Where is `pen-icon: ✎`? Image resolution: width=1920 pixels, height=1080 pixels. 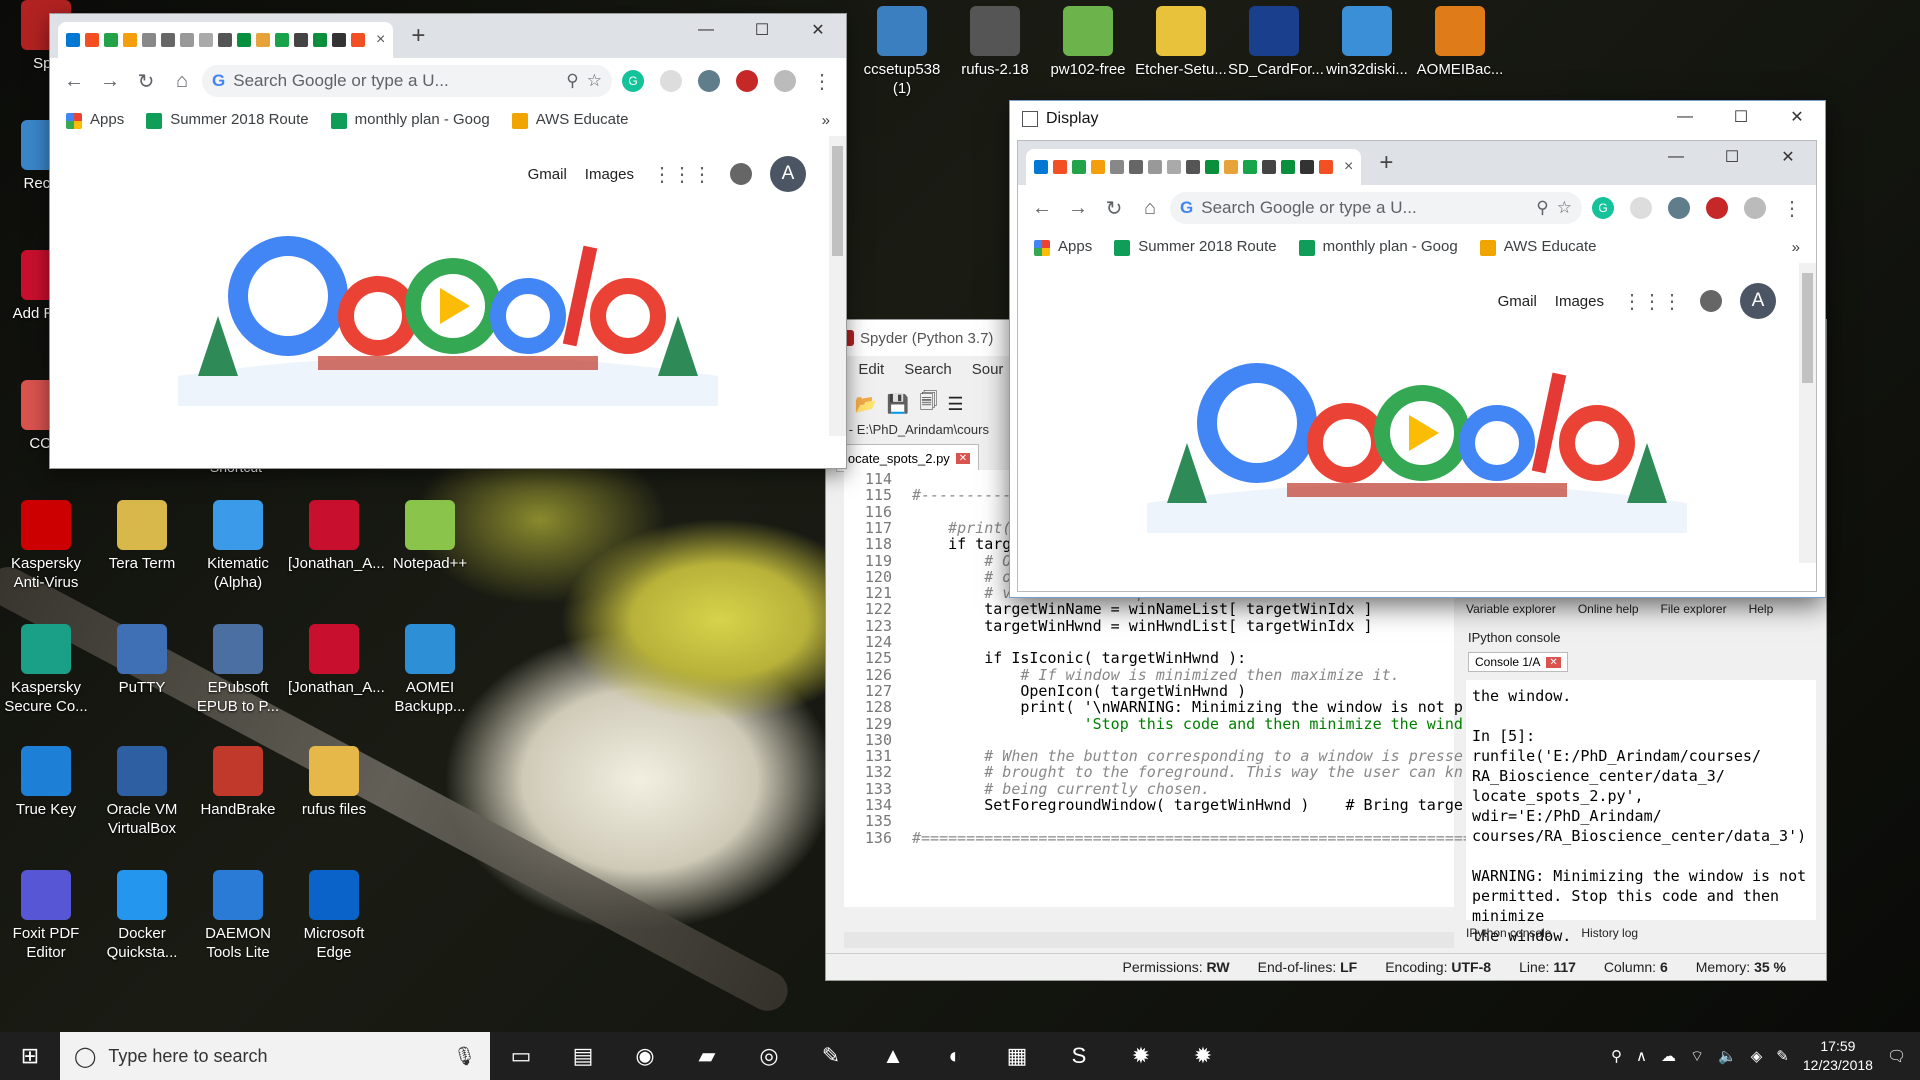 pen-icon: ✎ is located at coordinates (1782, 1056).